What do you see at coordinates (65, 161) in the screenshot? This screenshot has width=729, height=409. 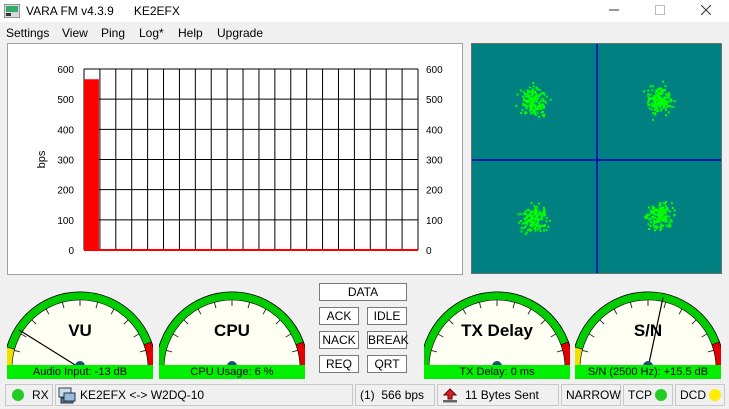 I see `y-tick-label-left: 300` at bounding box center [65, 161].